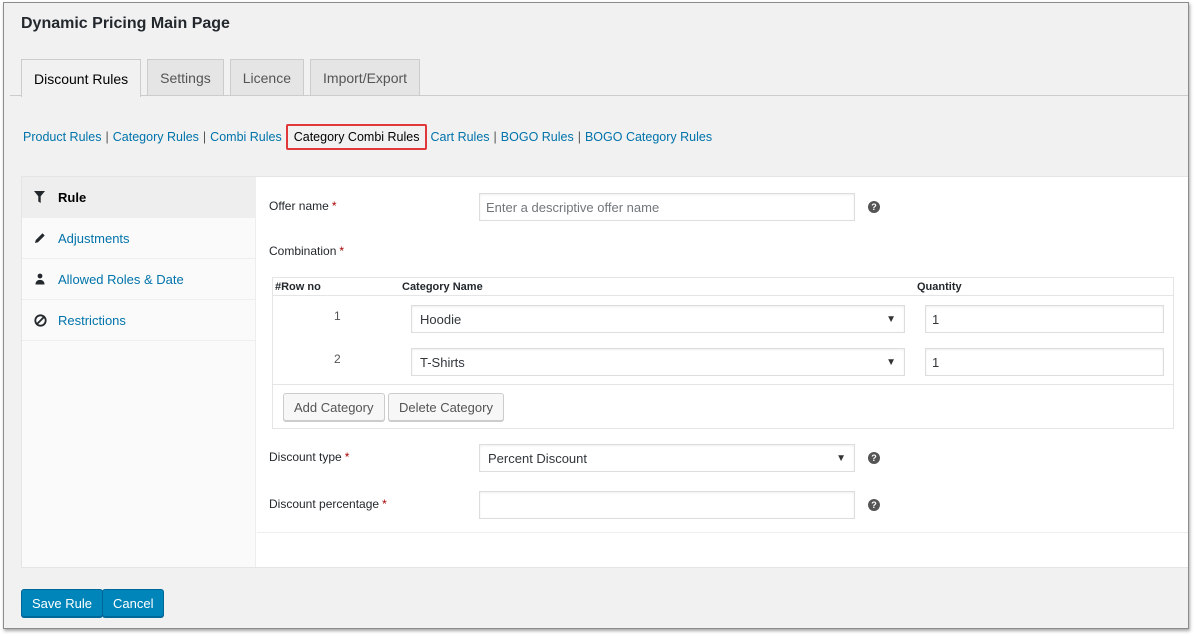 This screenshot has width=1194, height=636. I want to click on offer-name-label: Offer name *, so click(302, 206).